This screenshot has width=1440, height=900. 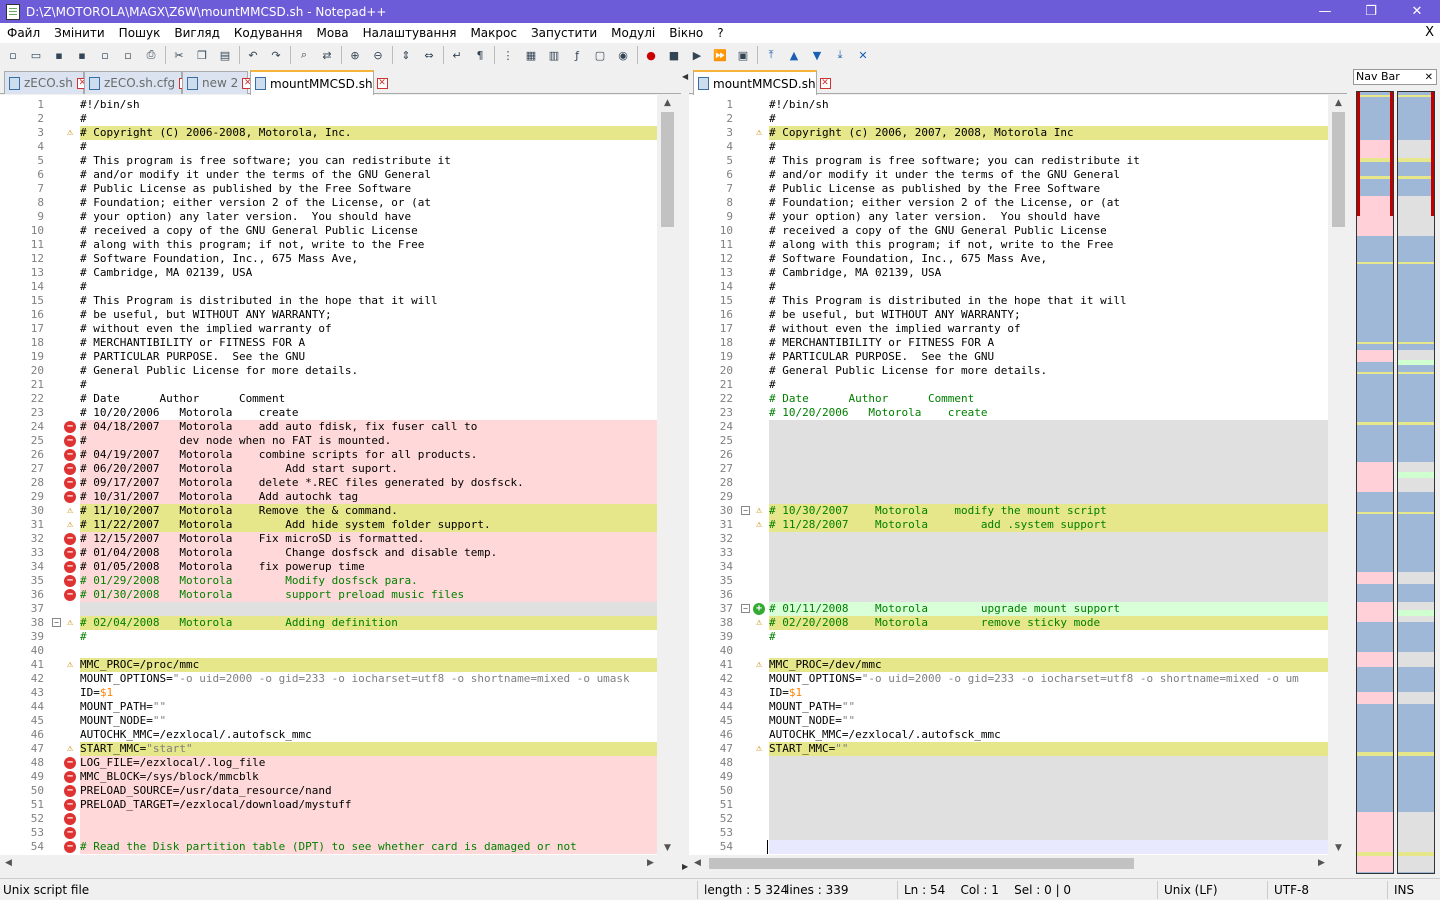 What do you see at coordinates (202, 55) in the screenshot?
I see `copy-icon: ❐` at bounding box center [202, 55].